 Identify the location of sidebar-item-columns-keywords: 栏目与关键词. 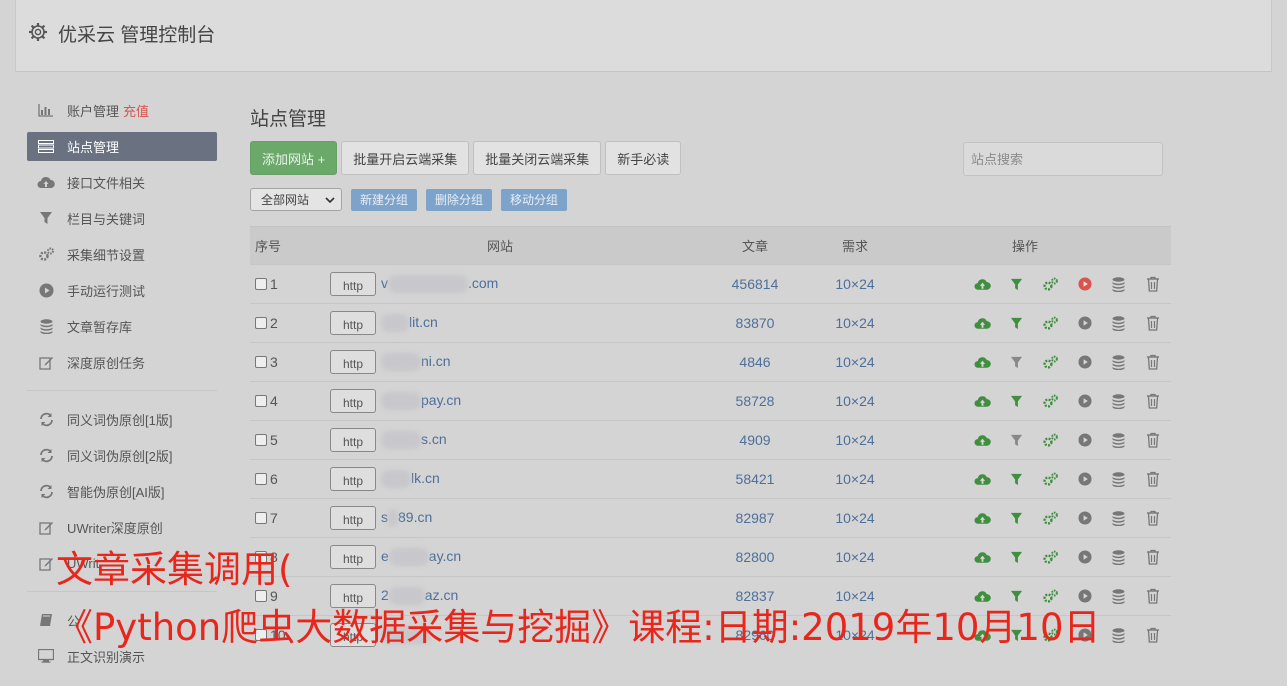
(122, 218).